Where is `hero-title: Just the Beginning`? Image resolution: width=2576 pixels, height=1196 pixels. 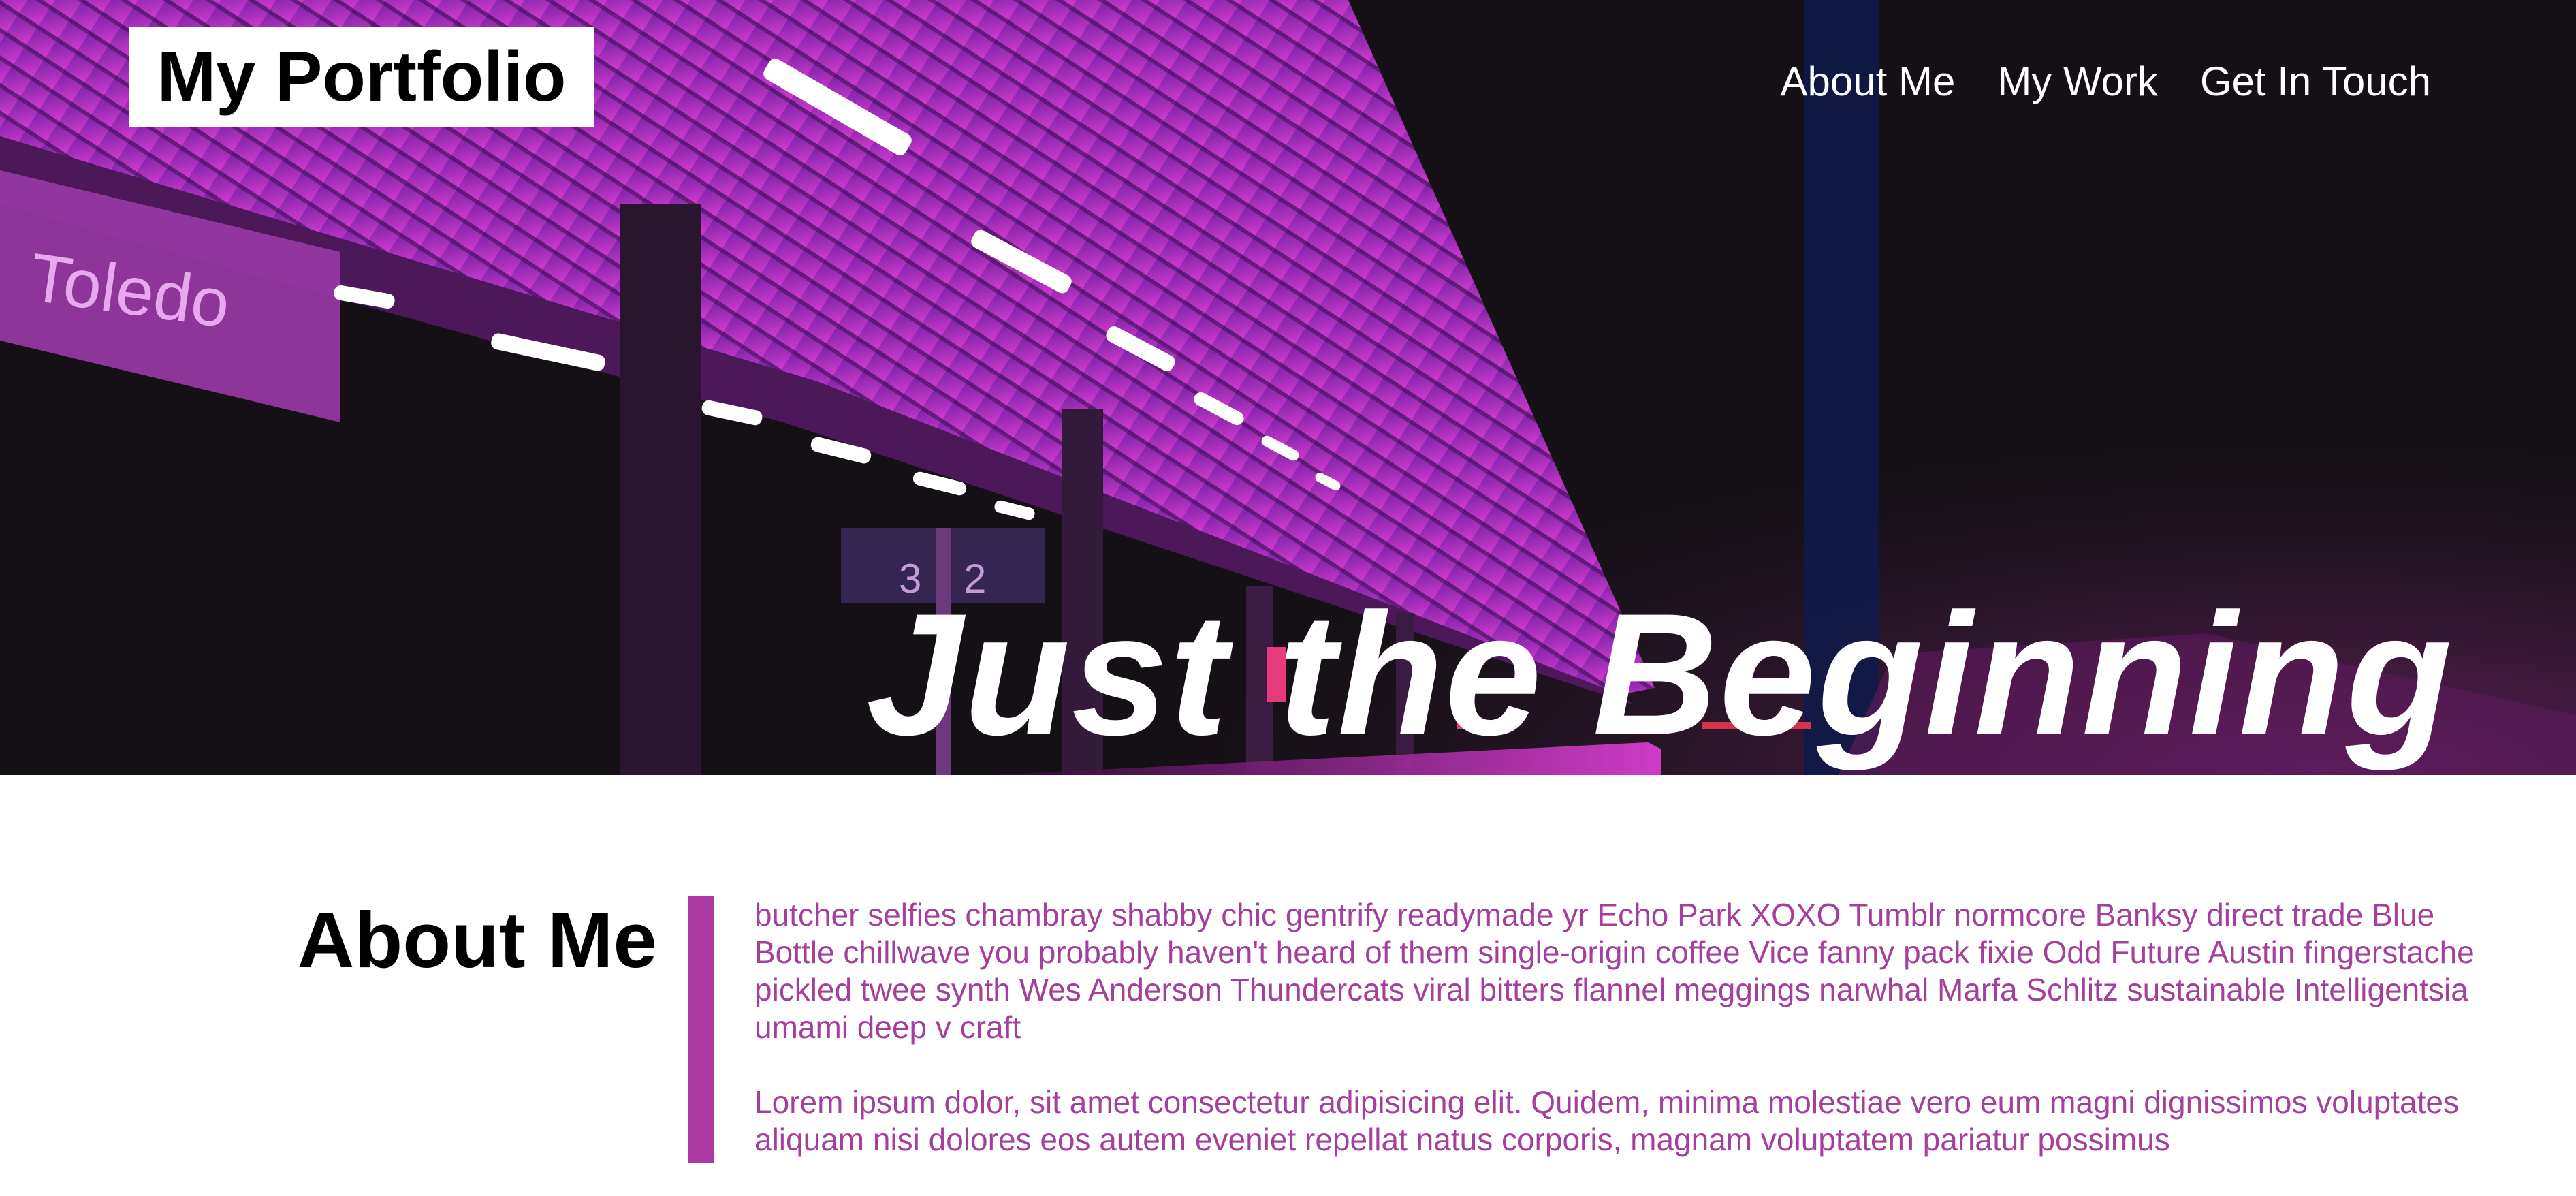
hero-title: Just the Beginning is located at coordinates (1659, 674).